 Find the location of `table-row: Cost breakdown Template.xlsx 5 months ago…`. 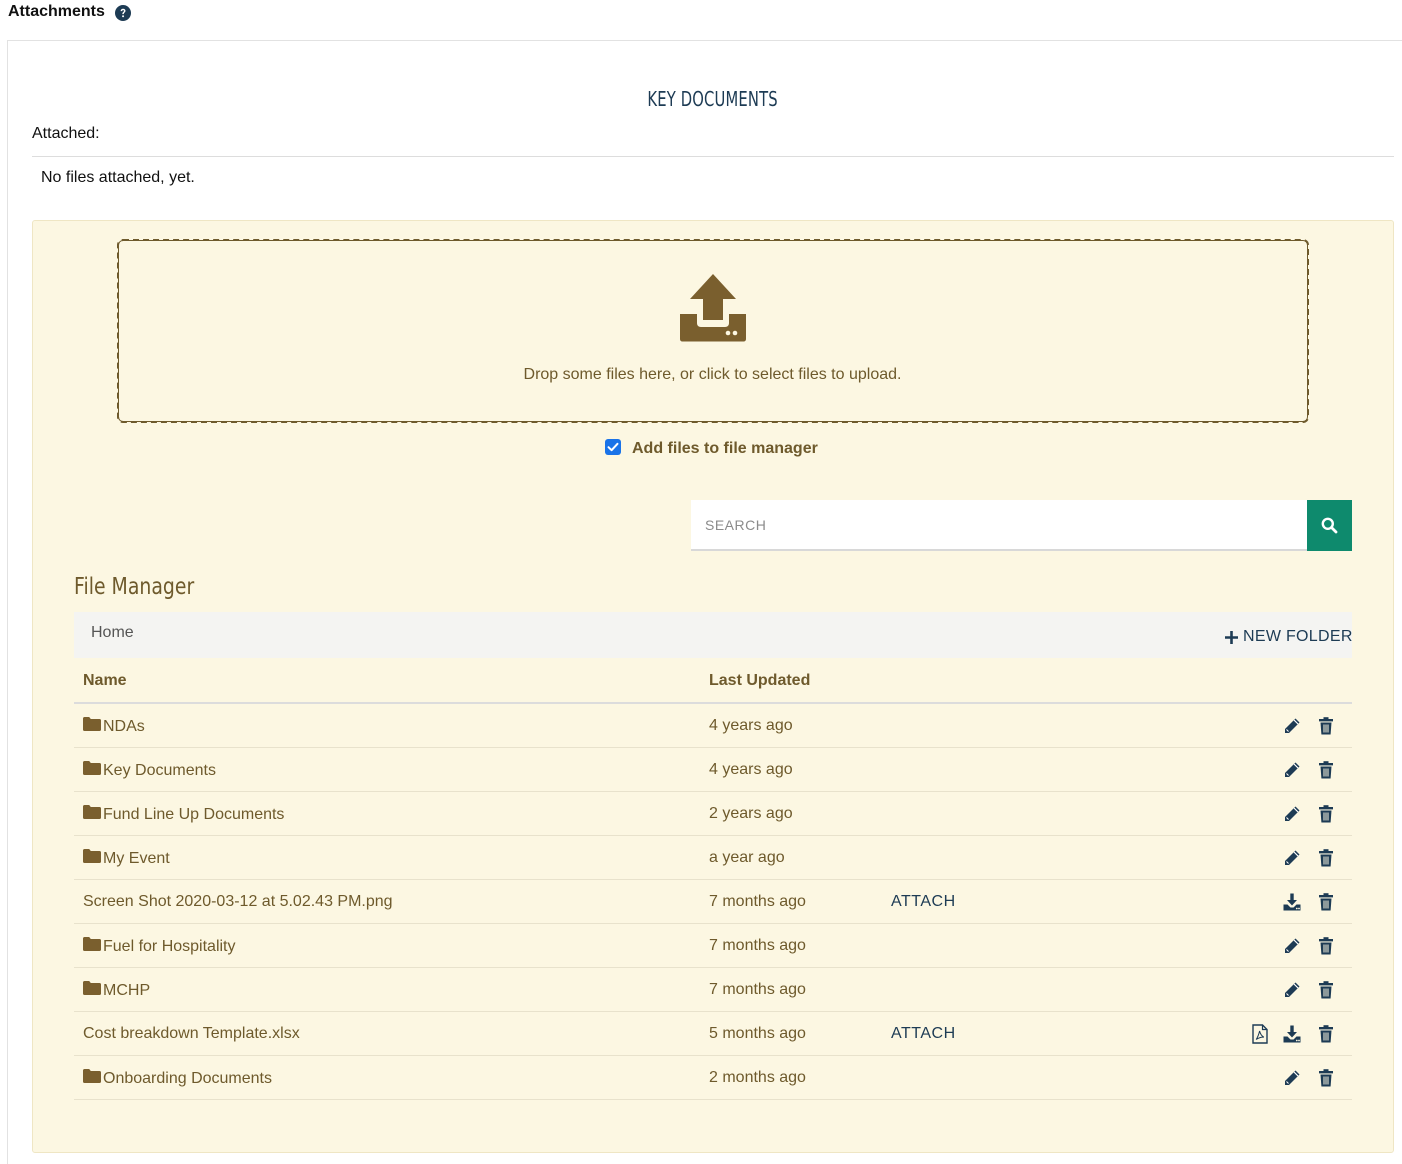

table-row: Cost breakdown Template.xlsx 5 months ago… is located at coordinates (713, 1034).